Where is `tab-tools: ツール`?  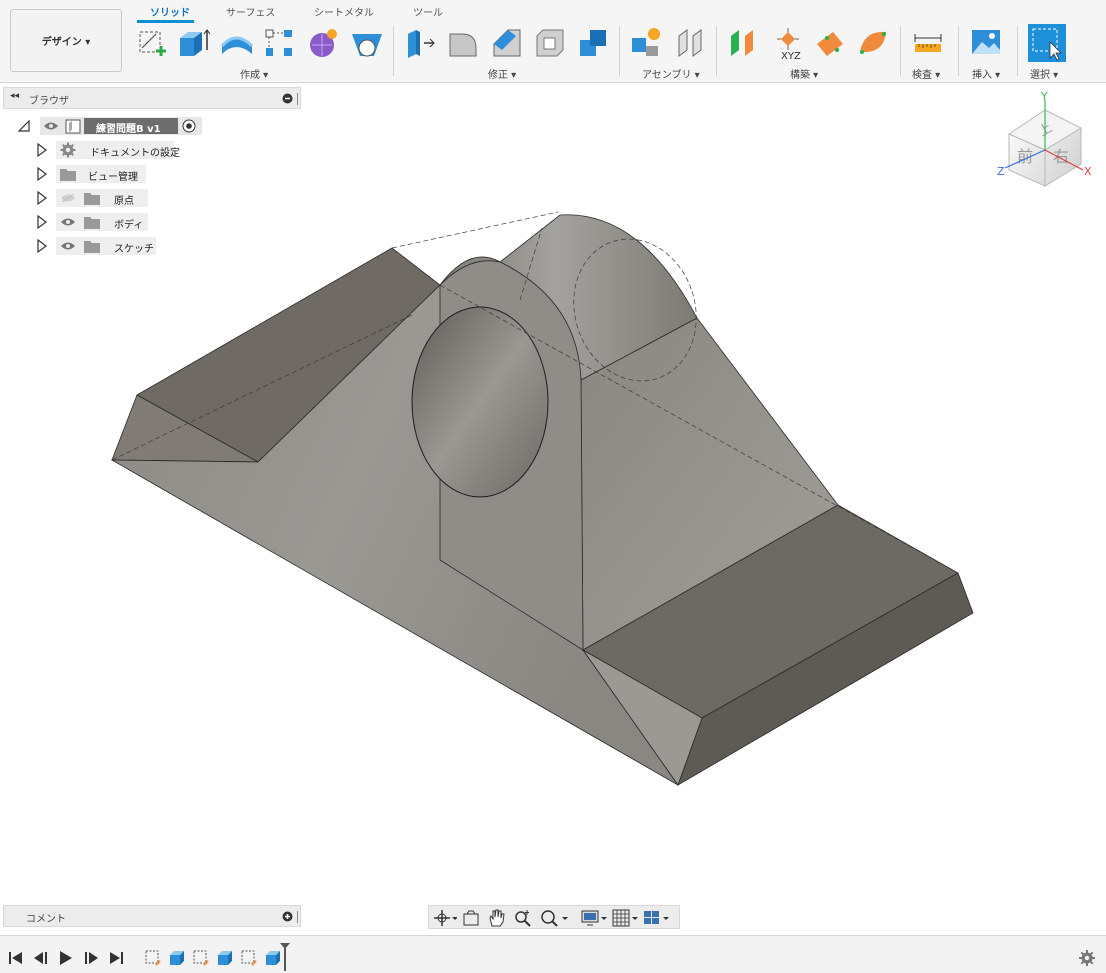
tab-tools: ツール is located at coordinates (428, 11).